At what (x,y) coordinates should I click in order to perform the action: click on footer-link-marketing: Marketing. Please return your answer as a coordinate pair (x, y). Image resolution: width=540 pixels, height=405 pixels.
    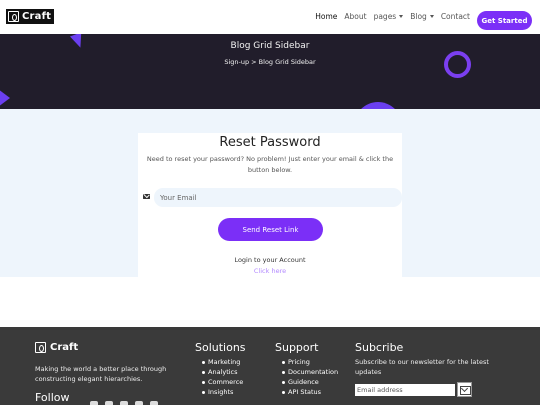
    Looking at the image, I should click on (224, 362).